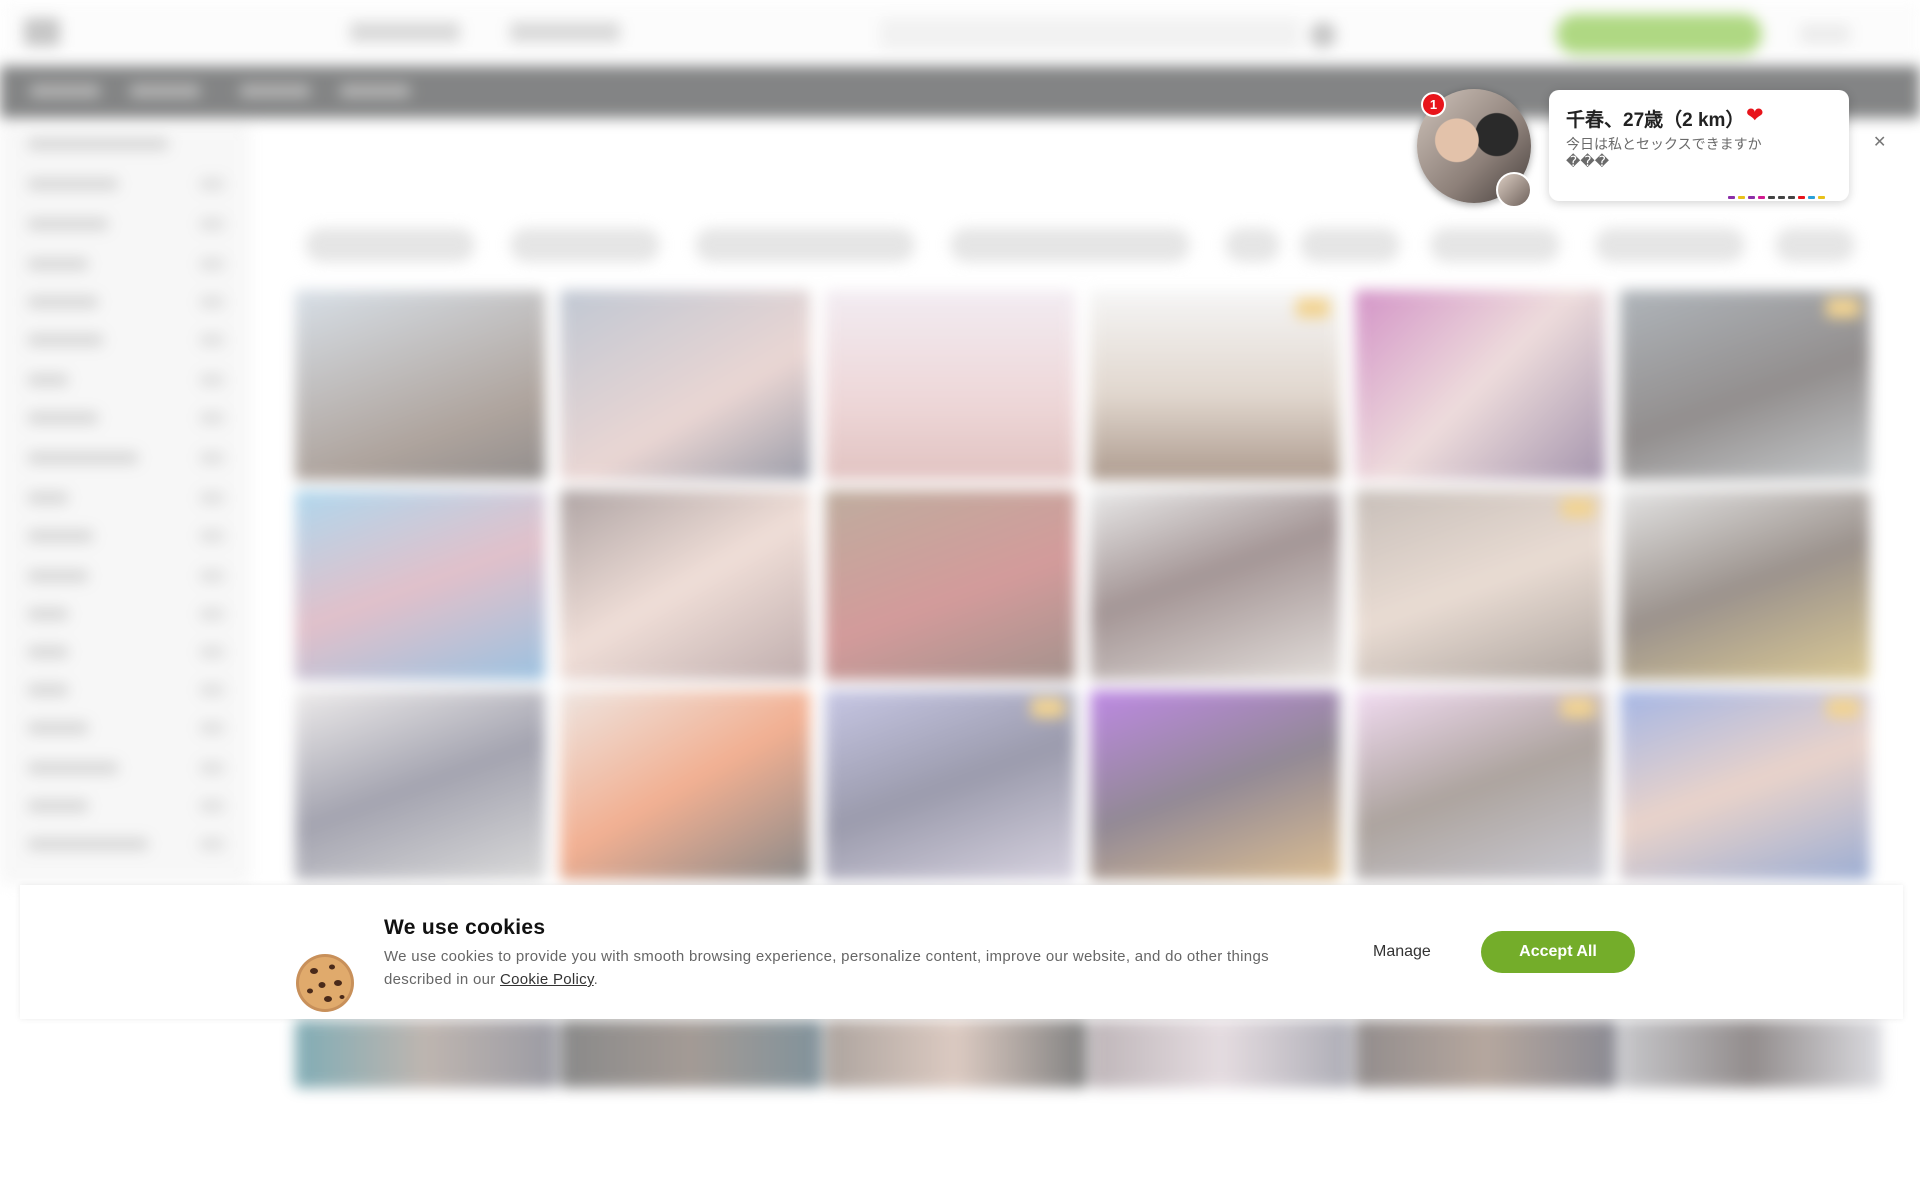 Image resolution: width=1920 pixels, height=1200 pixels. What do you see at coordinates (42, 32) in the screenshot?
I see `site-logo` at bounding box center [42, 32].